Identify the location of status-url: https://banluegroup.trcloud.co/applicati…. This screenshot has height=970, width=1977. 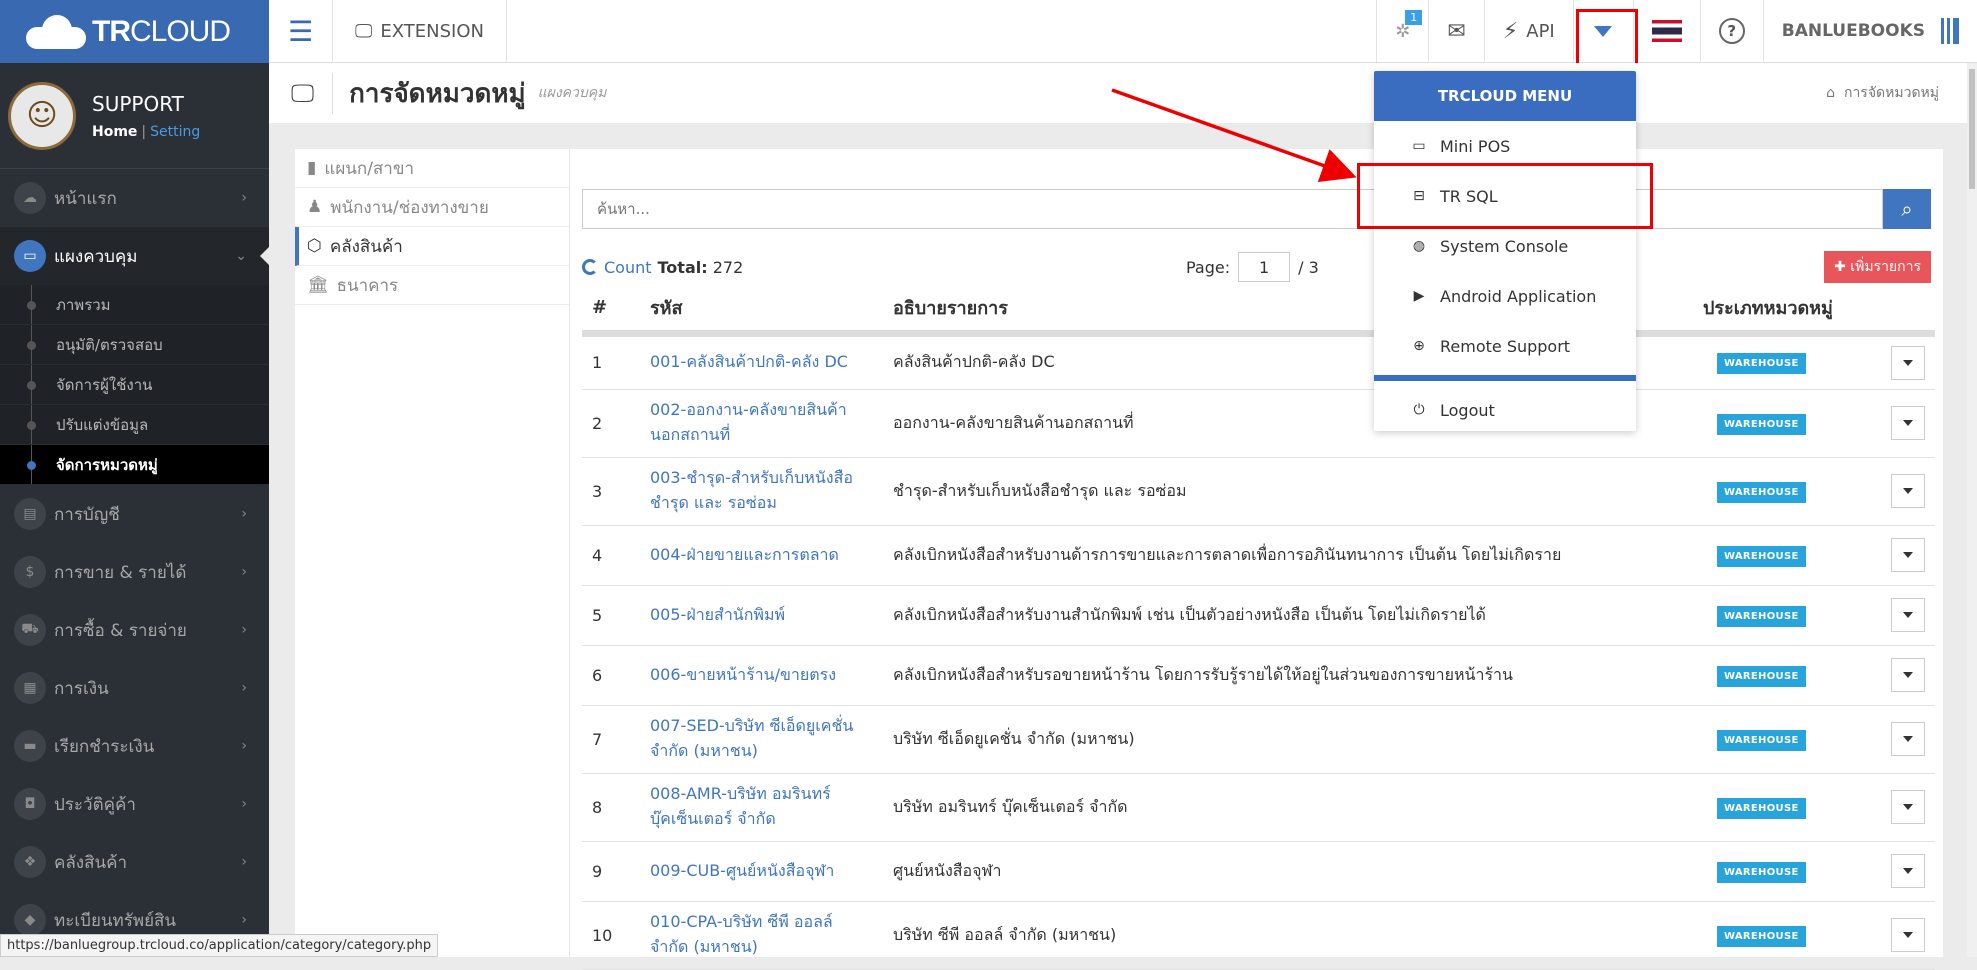
(219, 945).